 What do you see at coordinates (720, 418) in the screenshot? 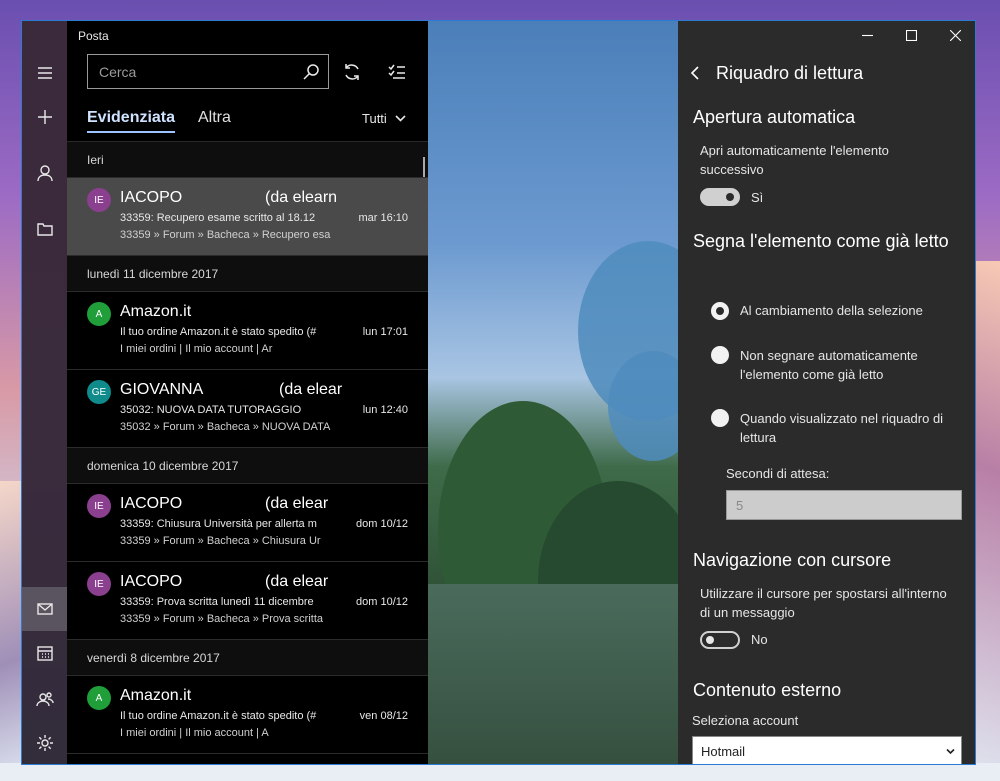
I see `radio-when-viewed` at bounding box center [720, 418].